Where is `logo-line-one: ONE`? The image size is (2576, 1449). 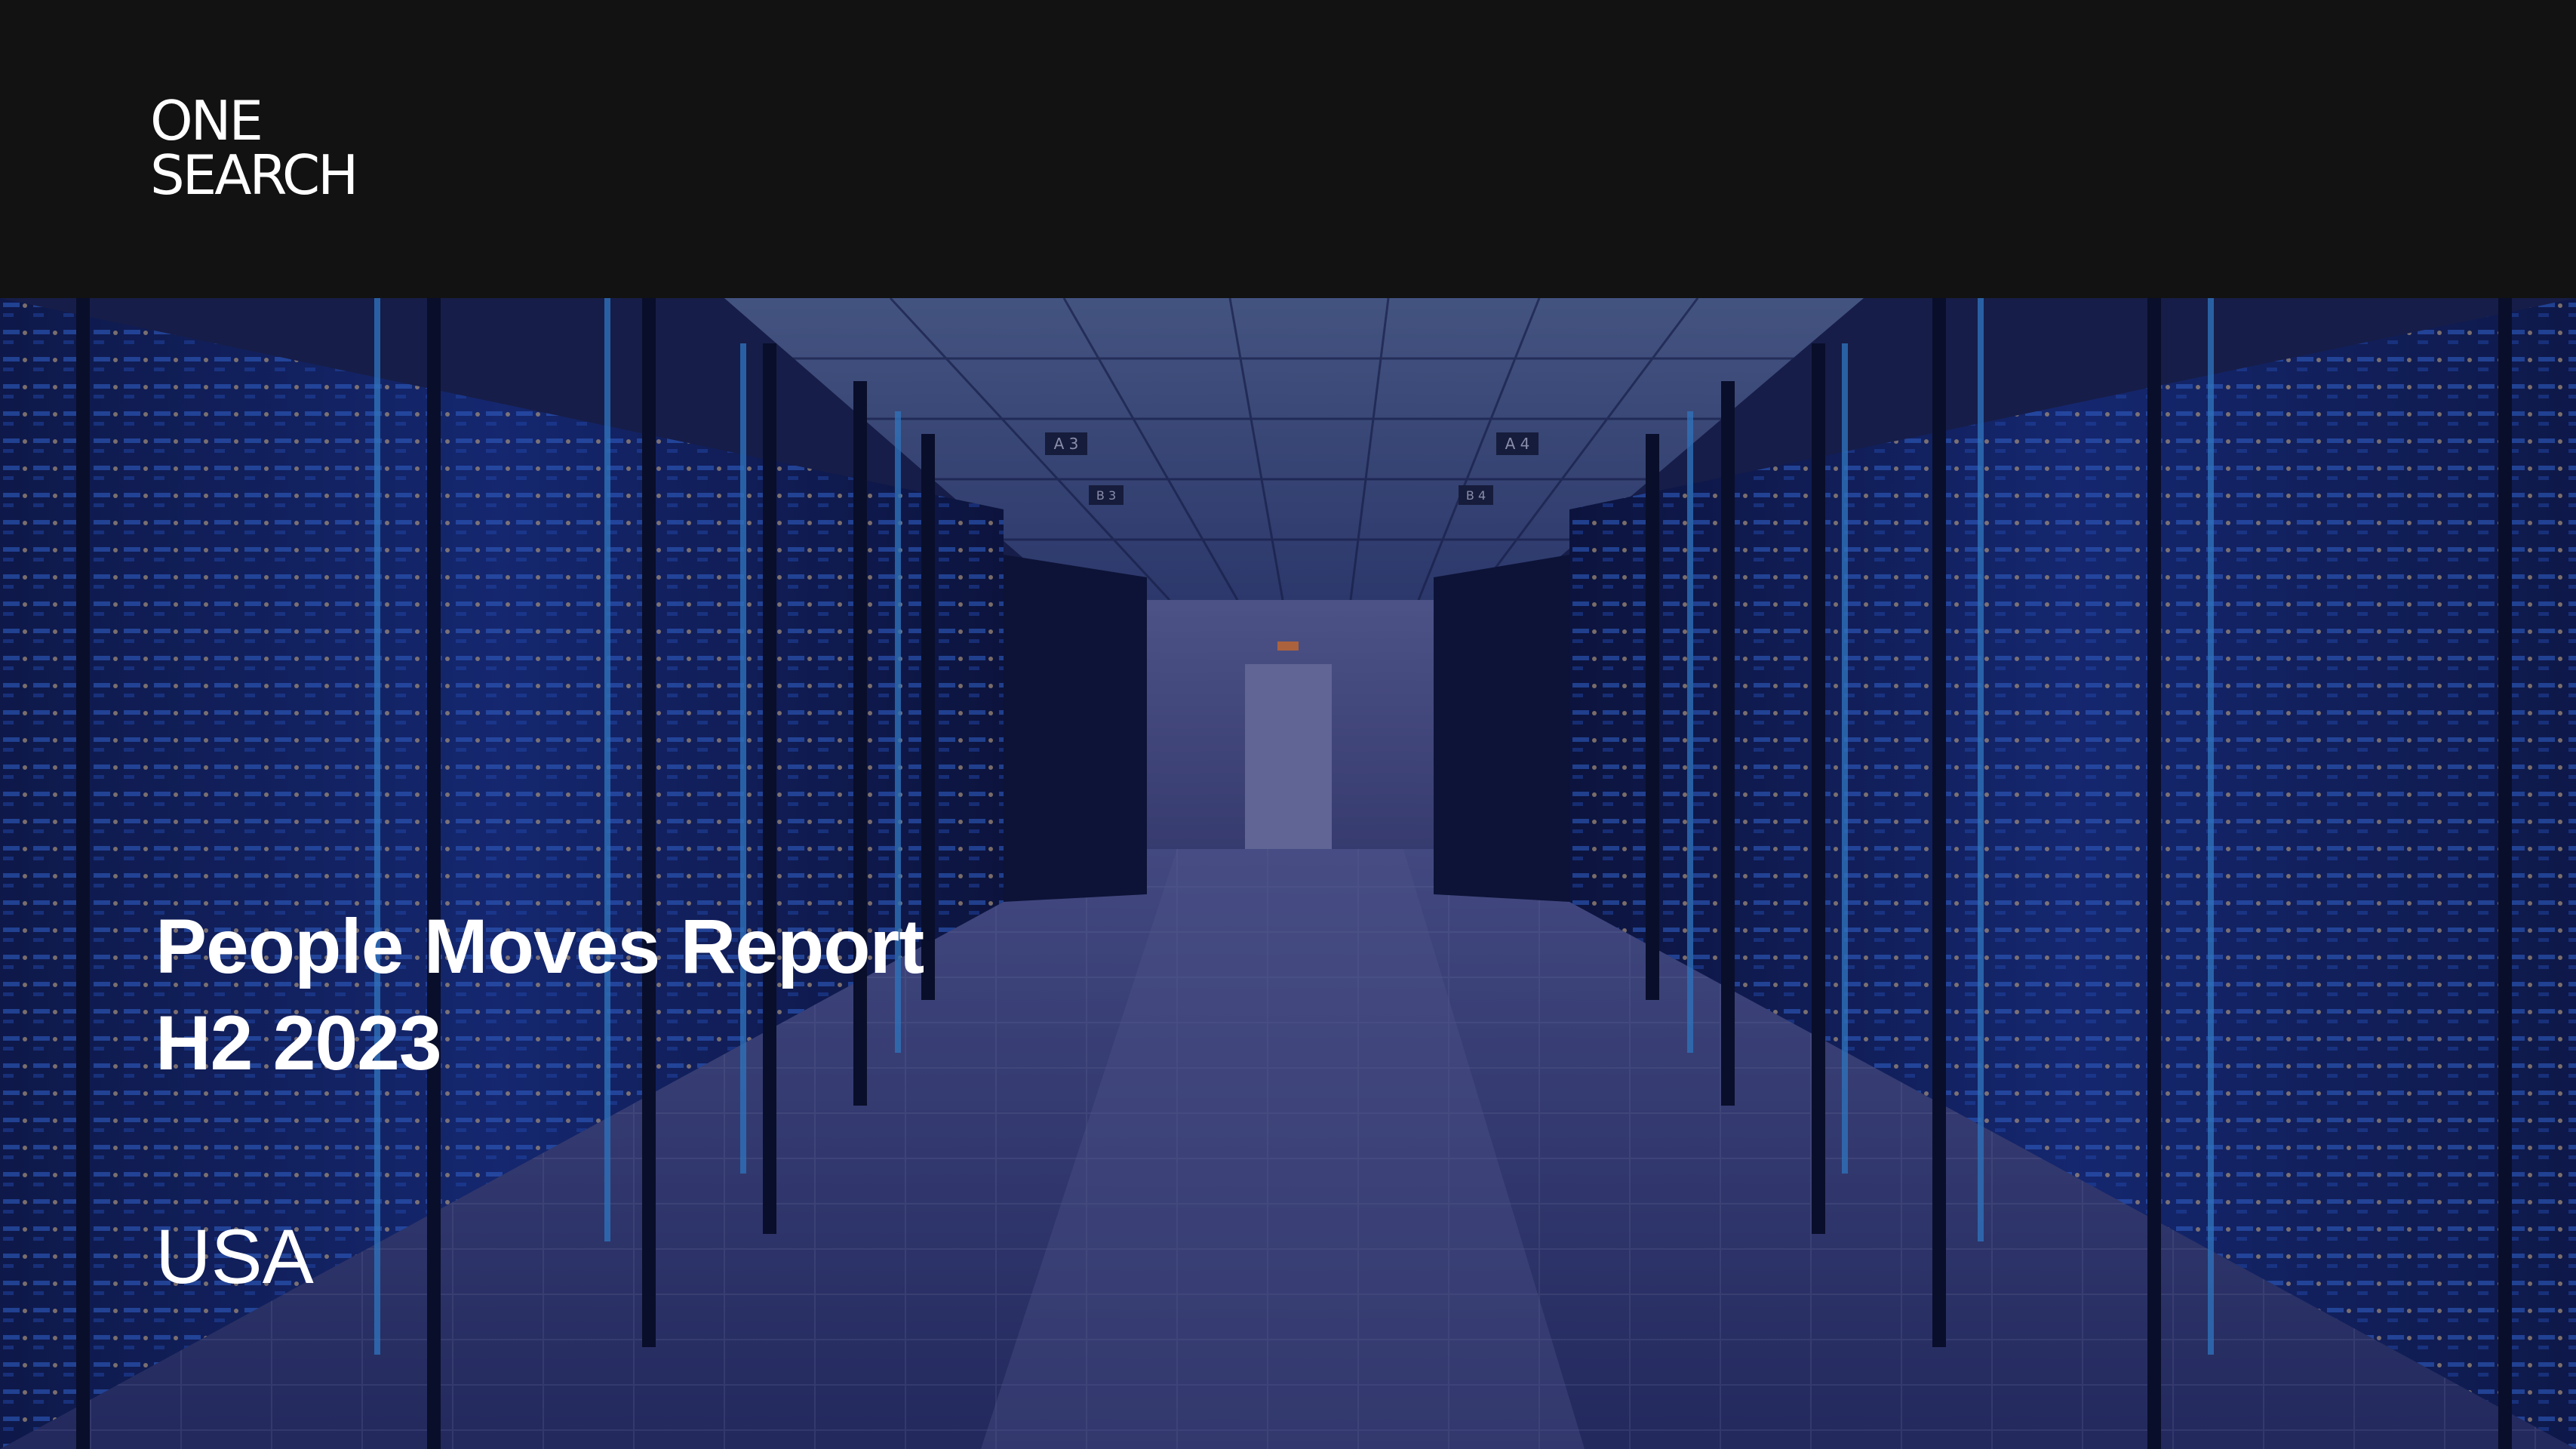
logo-line-one: ONE is located at coordinates (206, 120).